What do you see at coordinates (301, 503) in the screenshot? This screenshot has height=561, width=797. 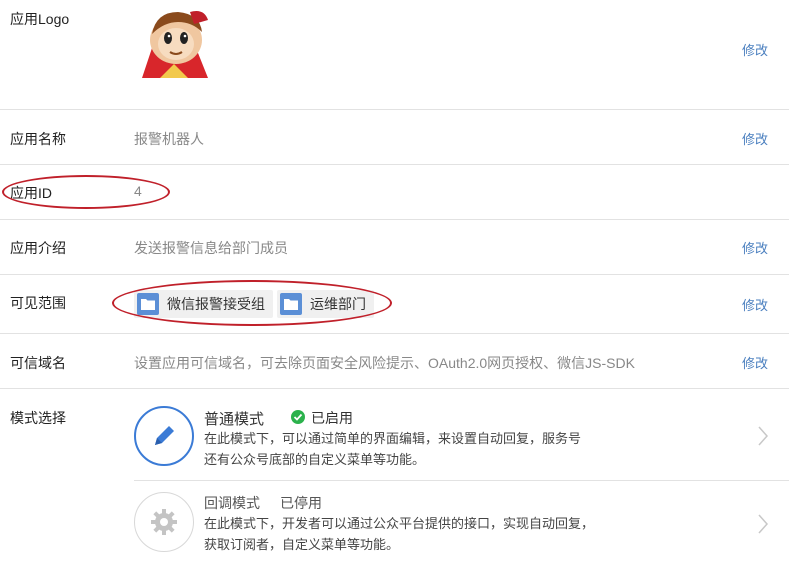 I see `mode-callback-status: 已停用` at bounding box center [301, 503].